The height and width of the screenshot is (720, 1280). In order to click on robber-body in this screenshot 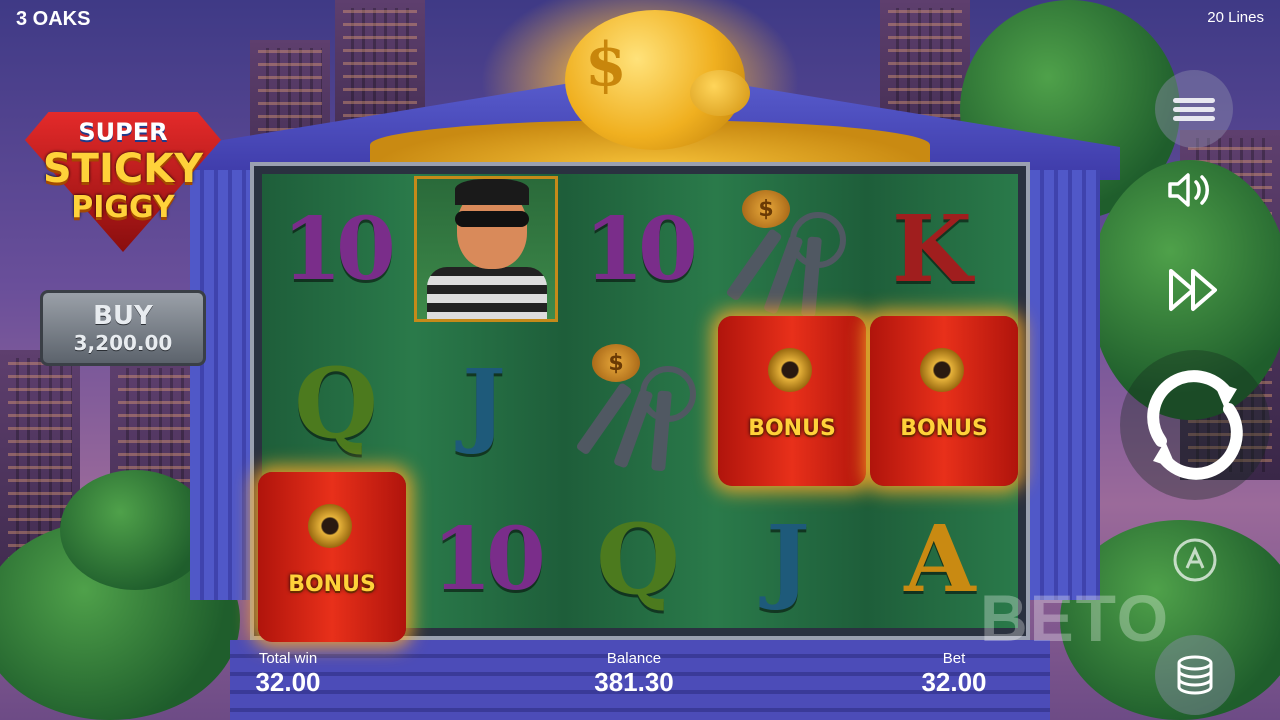, I will do `click(487, 293)`.